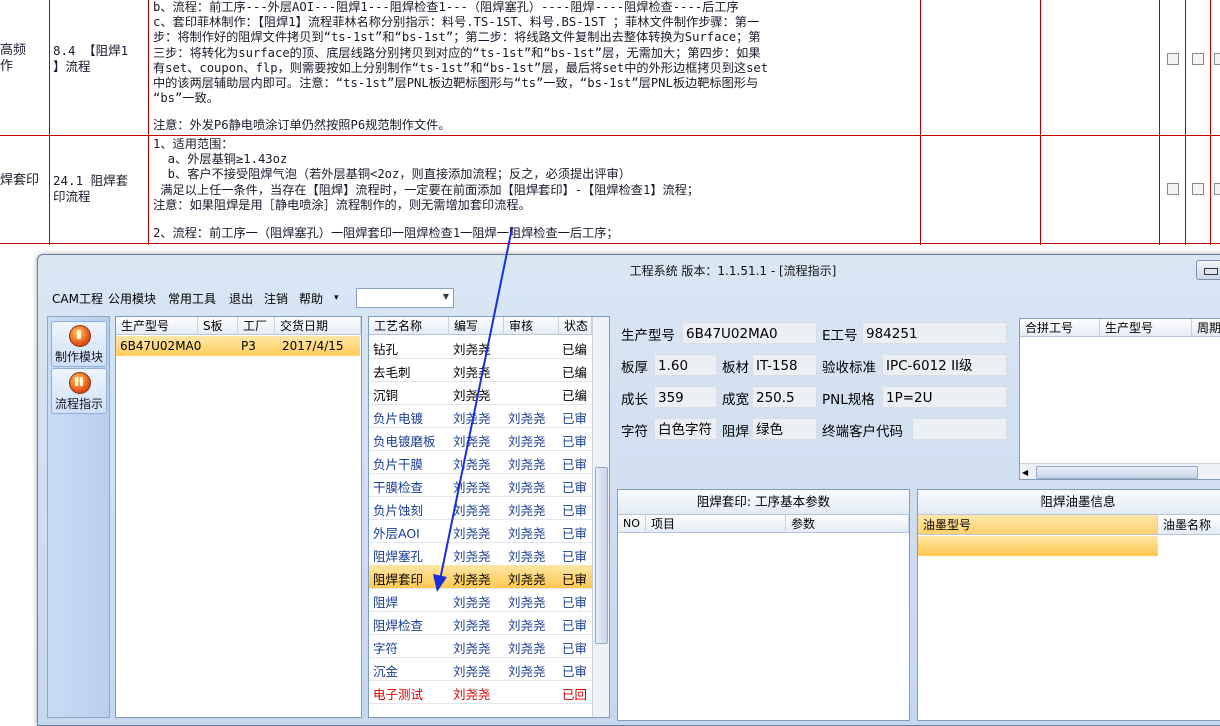  Describe the element at coordinates (934, 333) in the screenshot. I see `e-number-value: 984251` at that location.